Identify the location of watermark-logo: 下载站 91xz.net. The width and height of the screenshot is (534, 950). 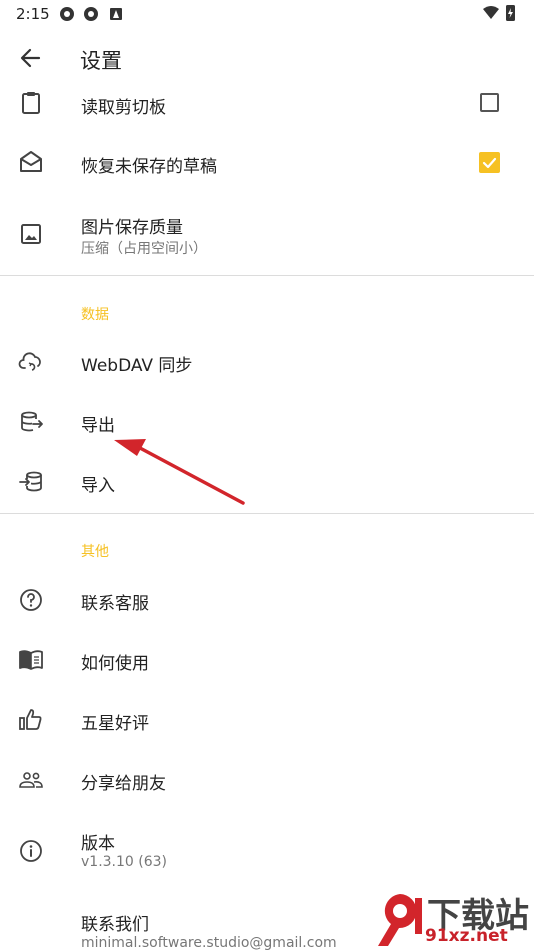
(454, 919).